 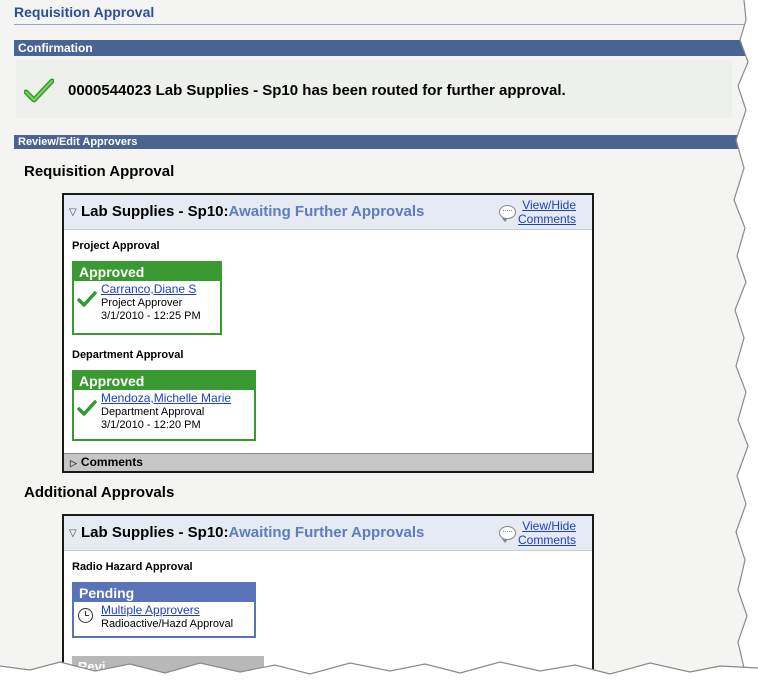 What do you see at coordinates (111, 462) in the screenshot?
I see `comments-label: Comments` at bounding box center [111, 462].